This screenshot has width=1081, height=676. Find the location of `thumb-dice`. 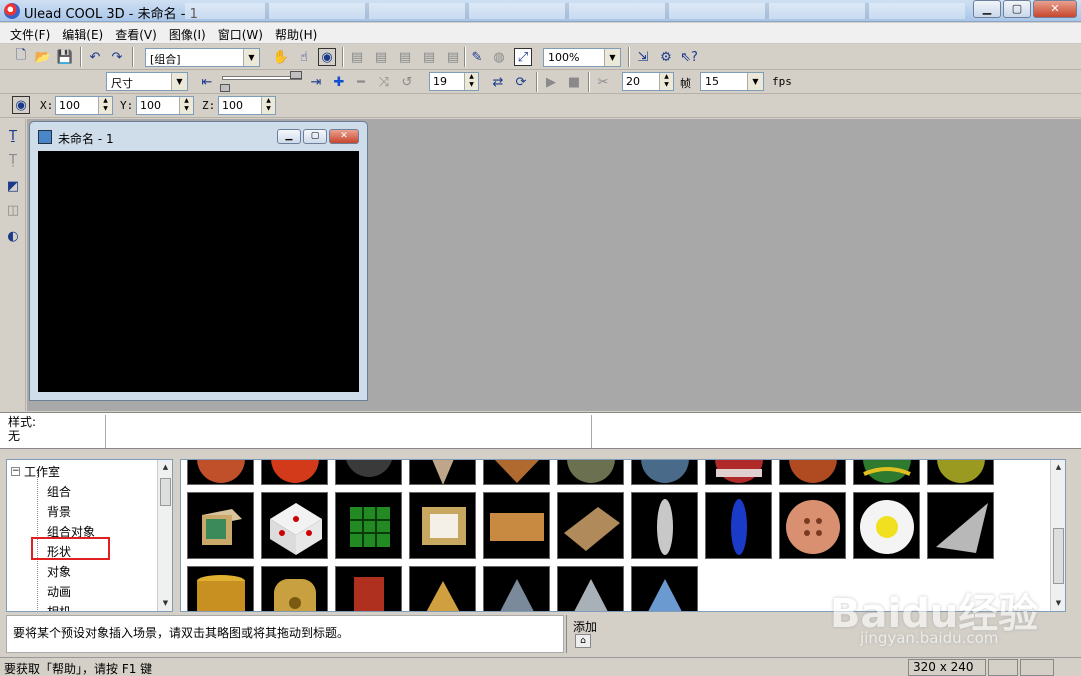

thumb-dice is located at coordinates (294, 525).